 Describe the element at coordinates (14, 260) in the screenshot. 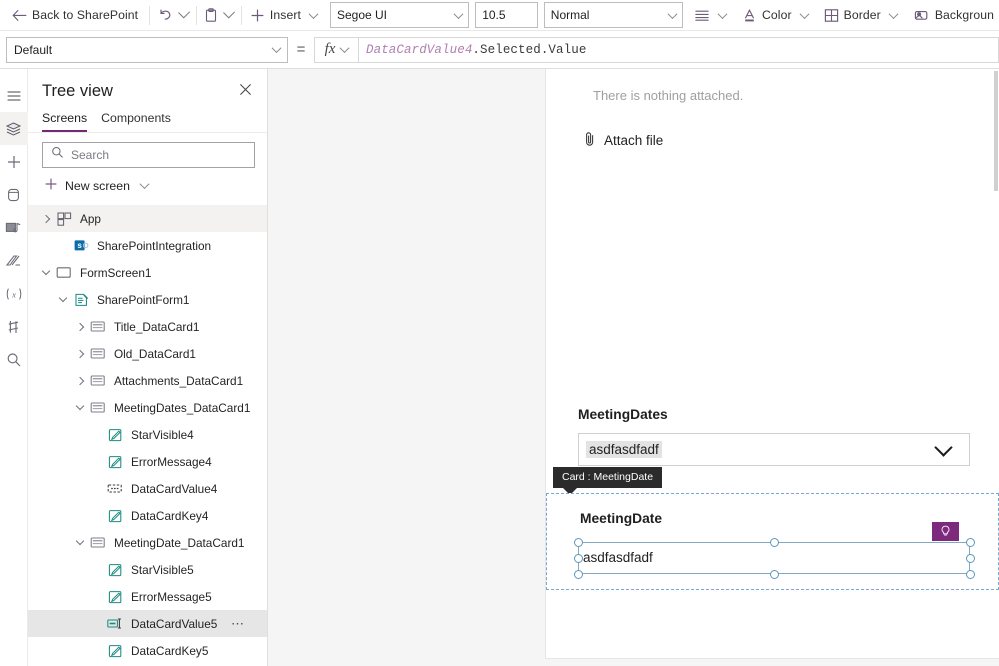

I see `power-automate-flow-icon` at that location.